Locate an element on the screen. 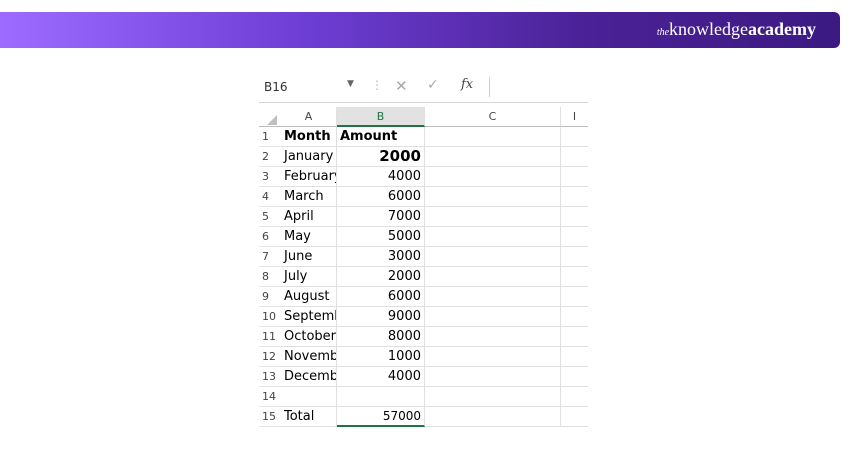  cell-a5: April is located at coordinates (309, 217).